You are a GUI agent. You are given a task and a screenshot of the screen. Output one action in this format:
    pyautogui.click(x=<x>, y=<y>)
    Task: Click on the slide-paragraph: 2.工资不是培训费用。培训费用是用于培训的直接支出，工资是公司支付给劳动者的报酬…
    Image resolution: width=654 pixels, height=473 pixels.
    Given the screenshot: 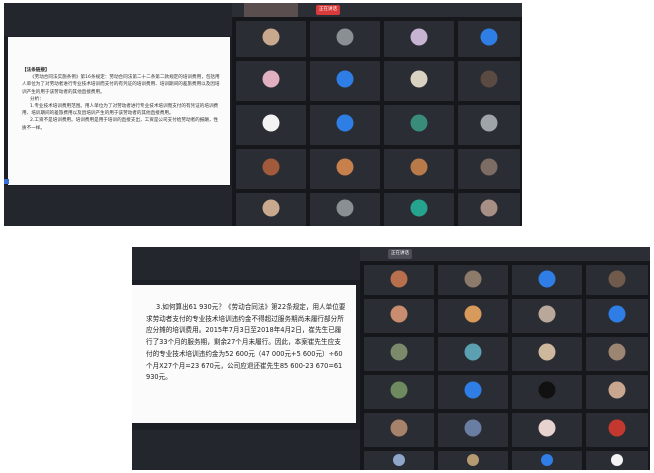 What is the action you would take?
    pyautogui.click(x=120, y=124)
    